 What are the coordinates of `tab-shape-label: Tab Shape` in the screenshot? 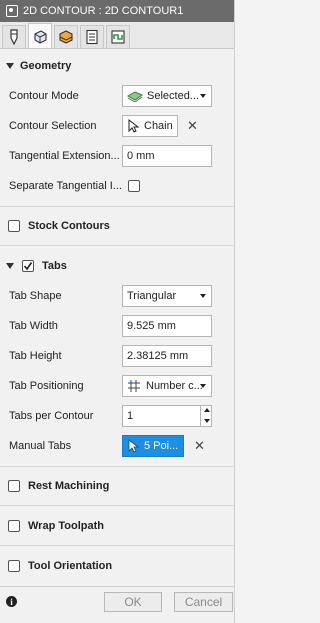 It's located at (35, 296).